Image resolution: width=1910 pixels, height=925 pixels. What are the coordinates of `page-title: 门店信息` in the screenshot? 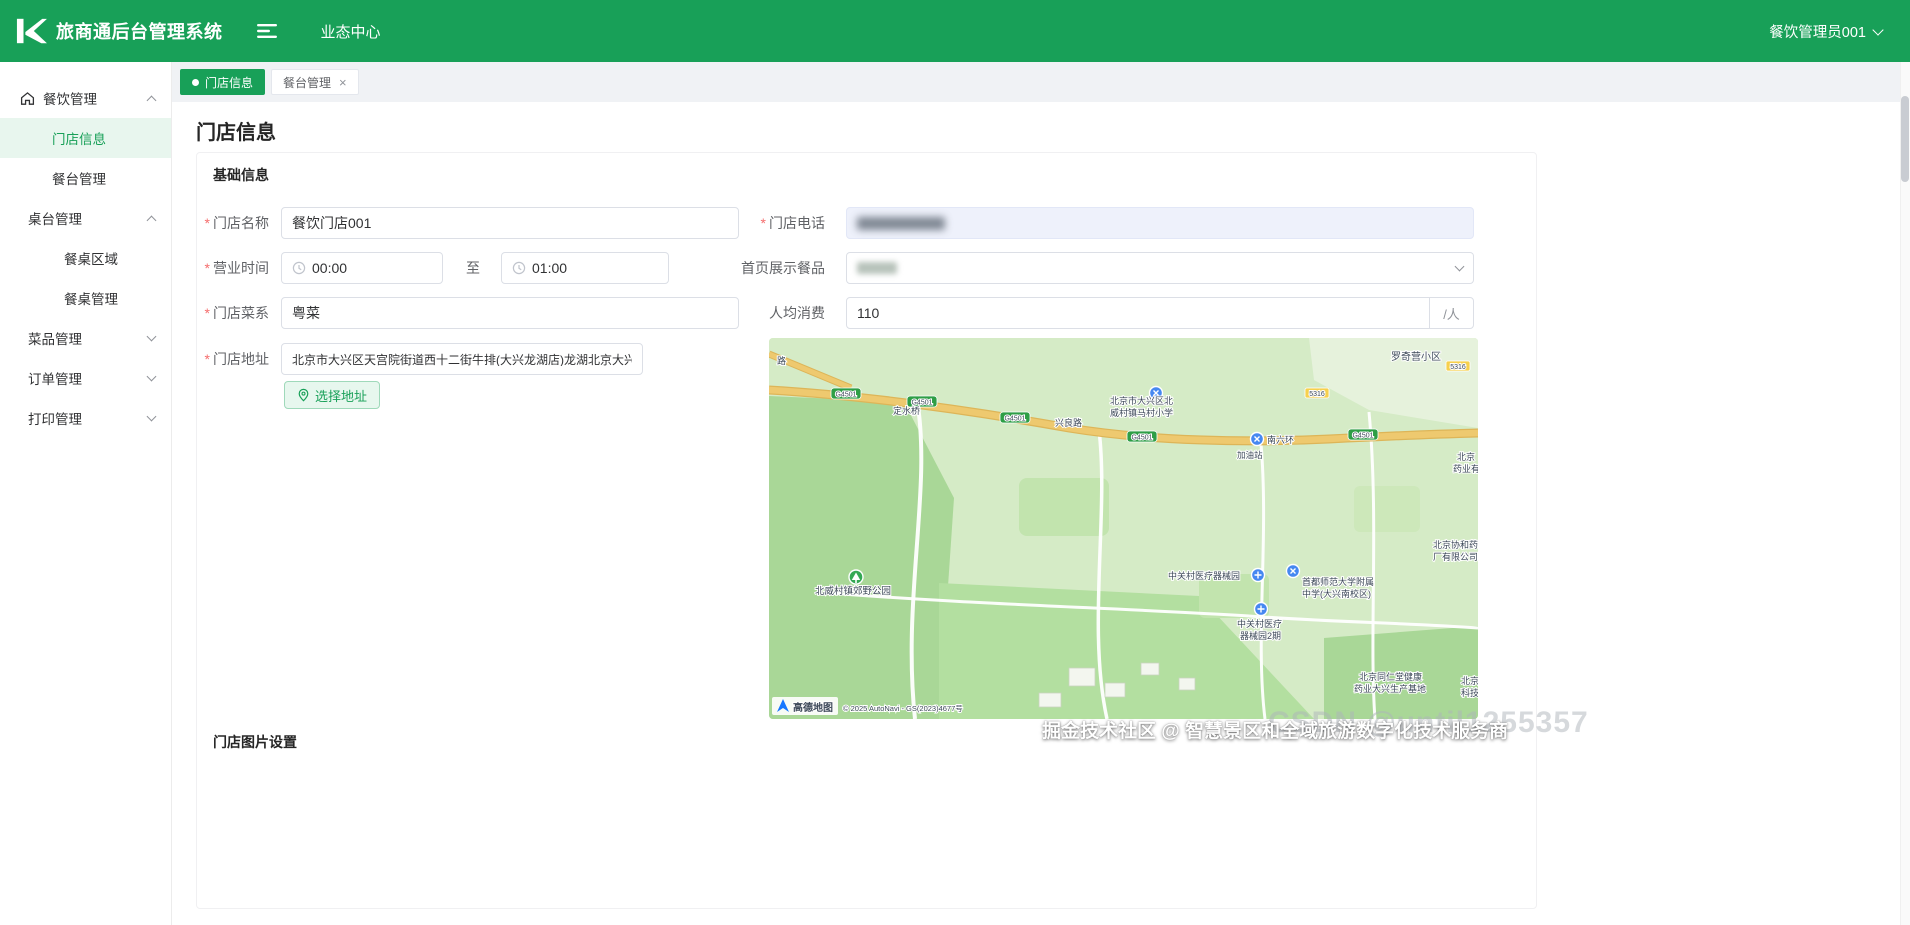 It's located at (236, 133).